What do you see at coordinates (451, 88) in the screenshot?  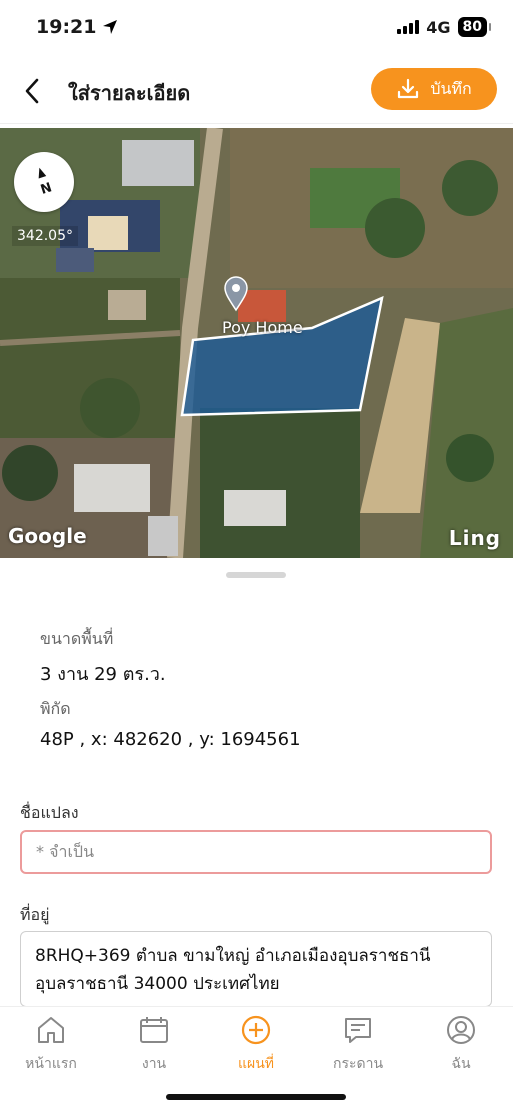 I see `save-label: บันทึก` at bounding box center [451, 88].